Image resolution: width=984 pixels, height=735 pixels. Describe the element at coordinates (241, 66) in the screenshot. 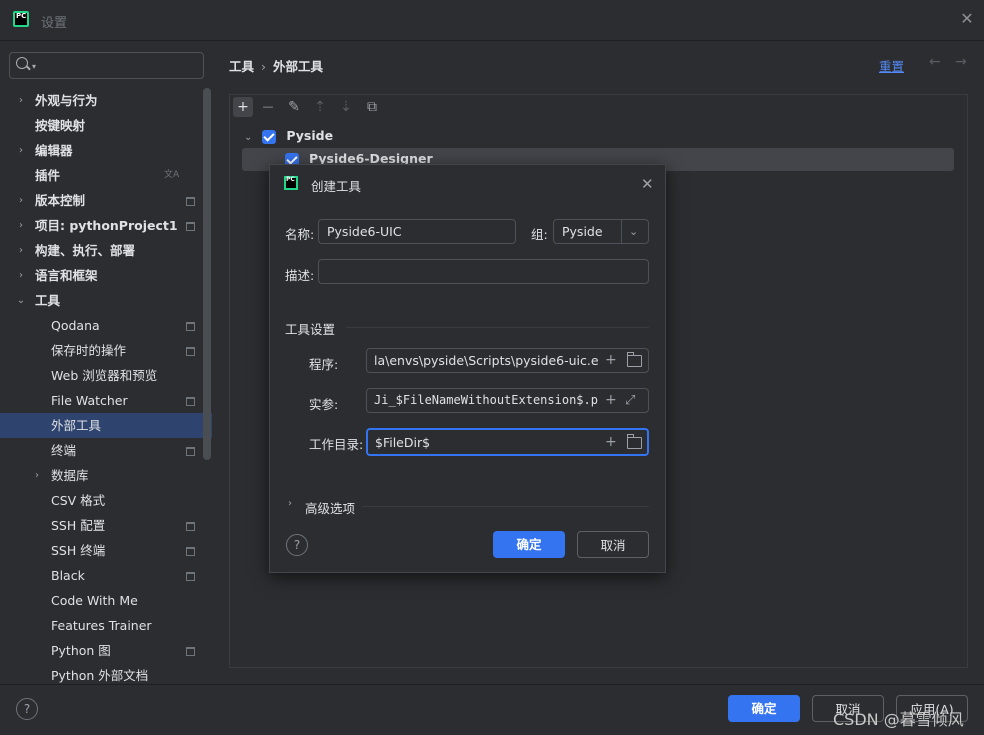

I see `breadcrumb-parent: 工具` at that location.